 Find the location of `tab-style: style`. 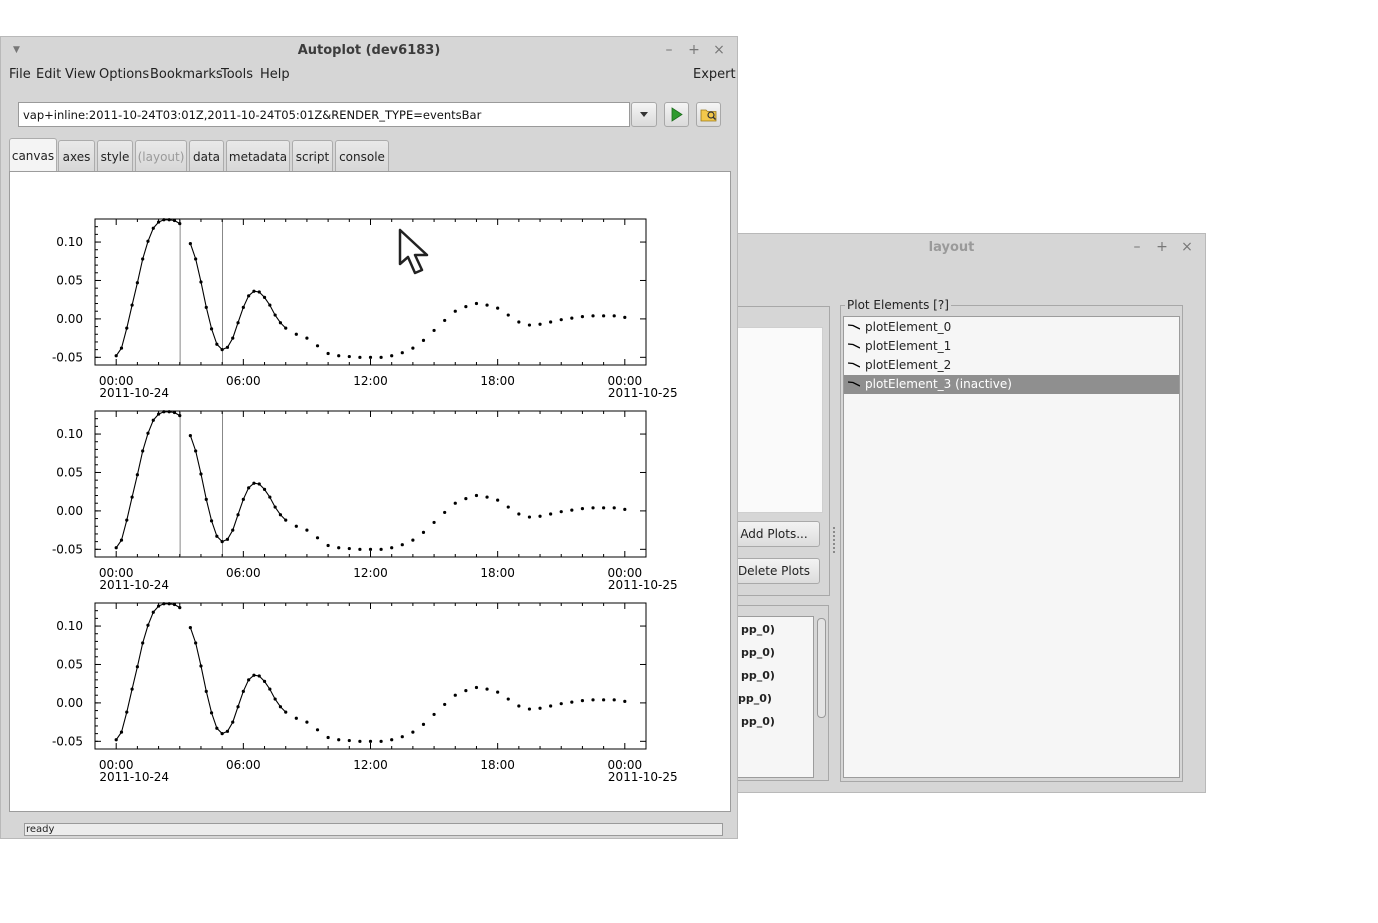

tab-style: style is located at coordinates (115, 155).